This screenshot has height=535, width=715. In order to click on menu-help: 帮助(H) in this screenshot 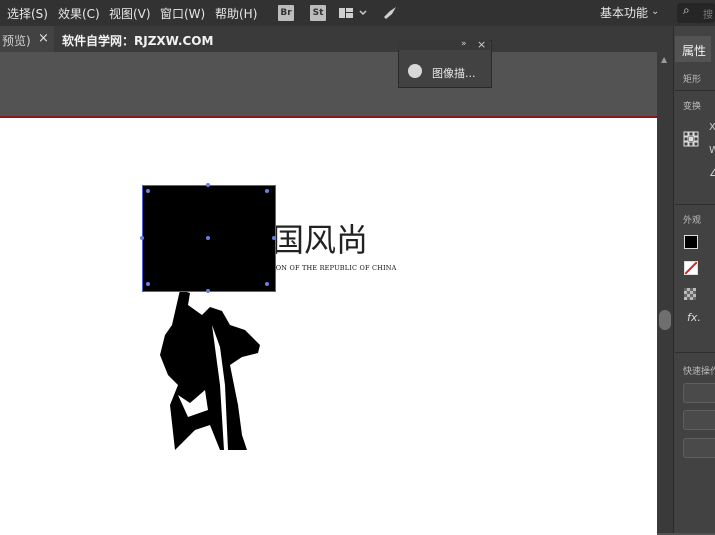, I will do `click(236, 13)`.